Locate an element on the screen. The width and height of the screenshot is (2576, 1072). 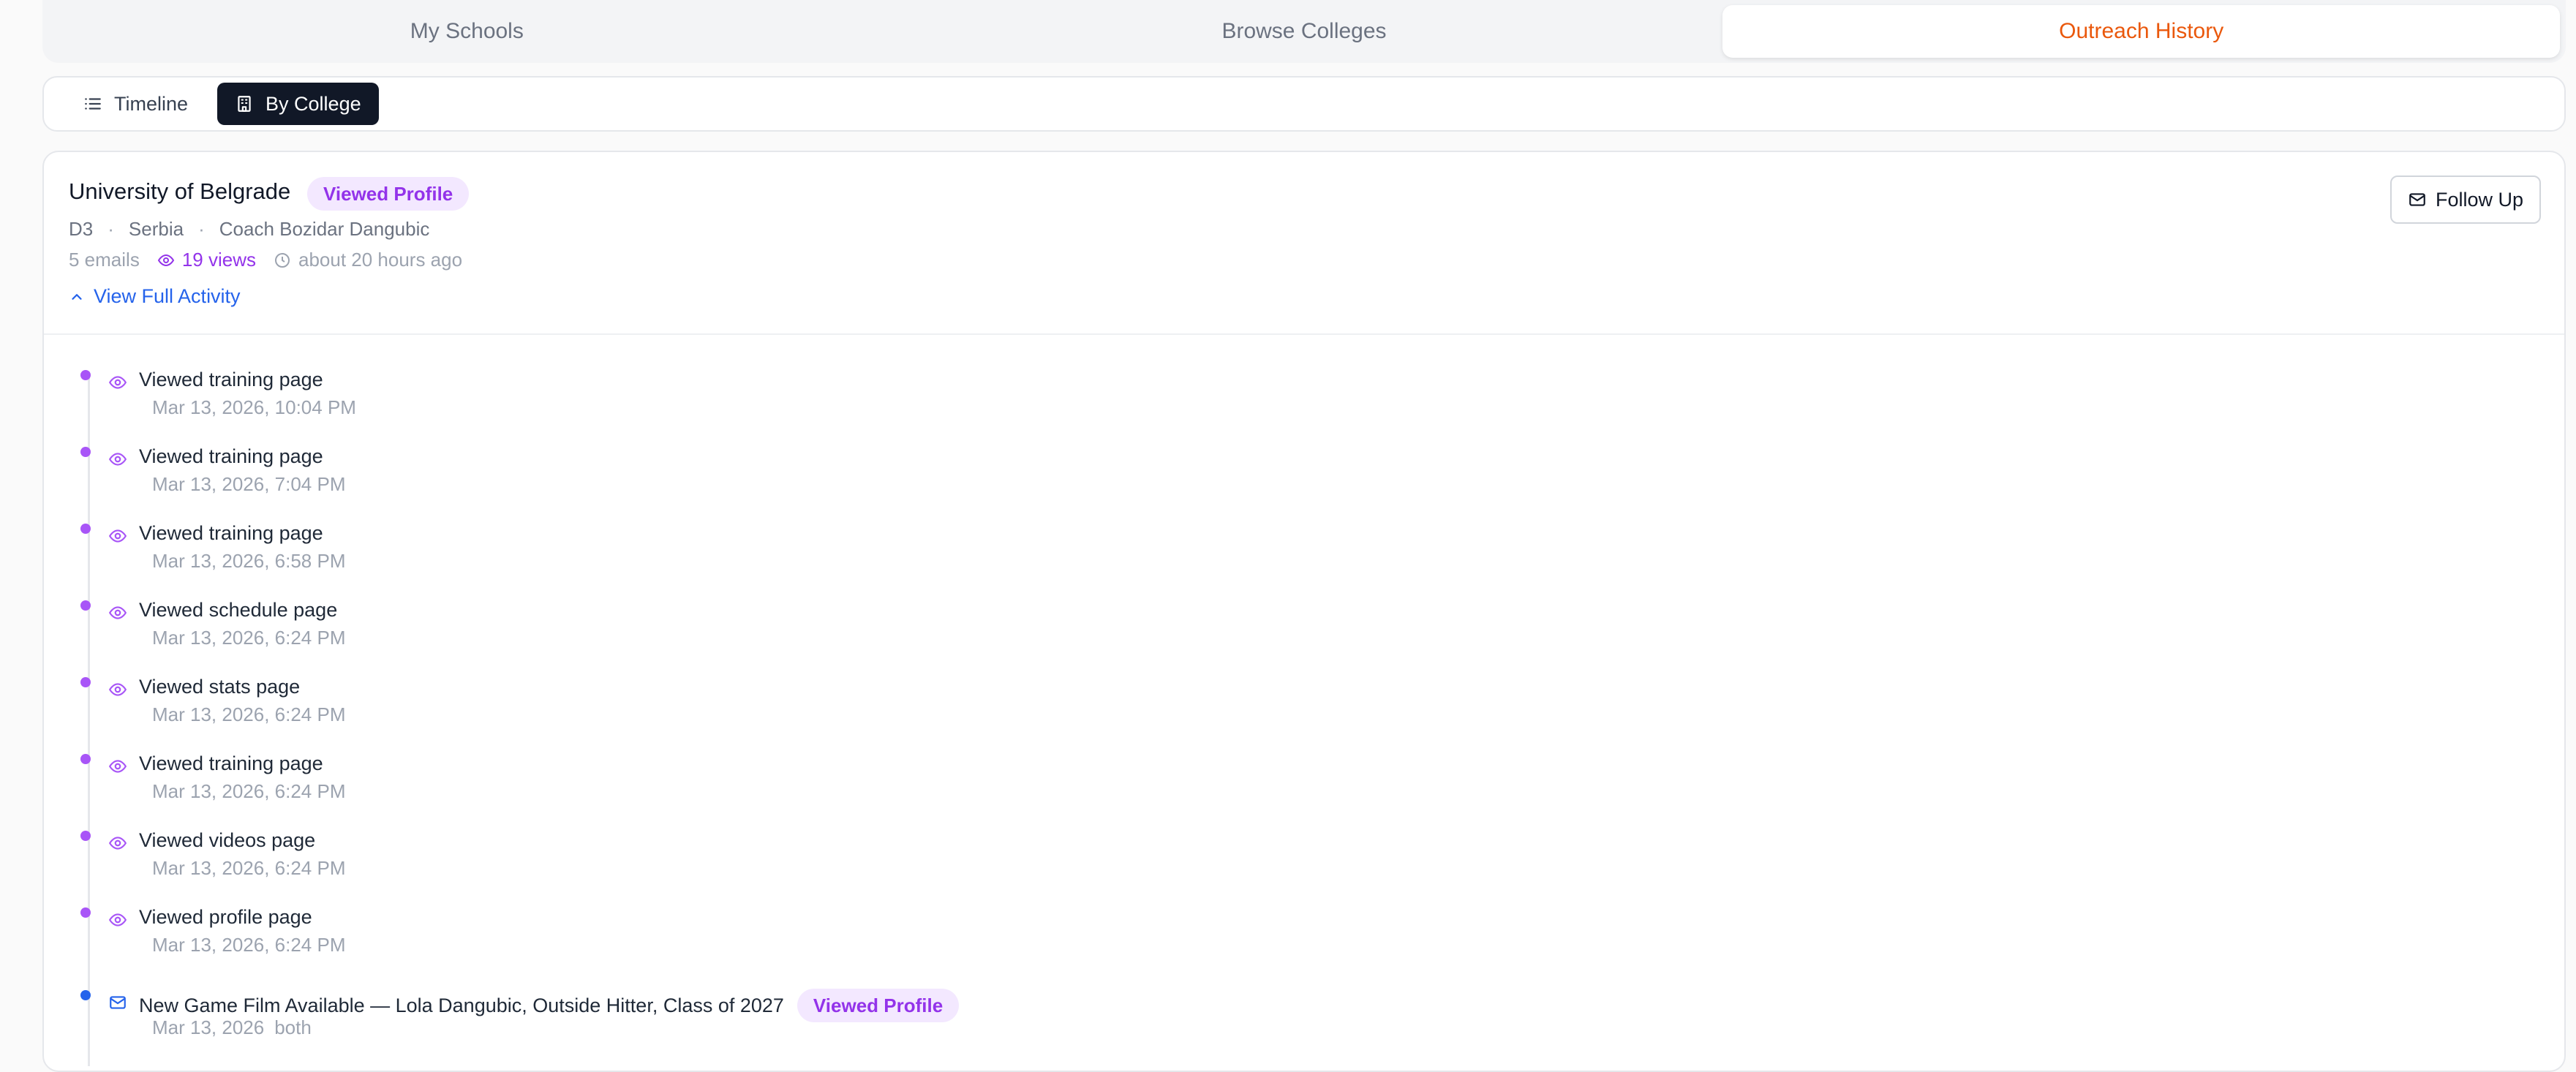
activity-date: Mar 13, 2026, 10:04 PM is located at coordinates (254, 407).